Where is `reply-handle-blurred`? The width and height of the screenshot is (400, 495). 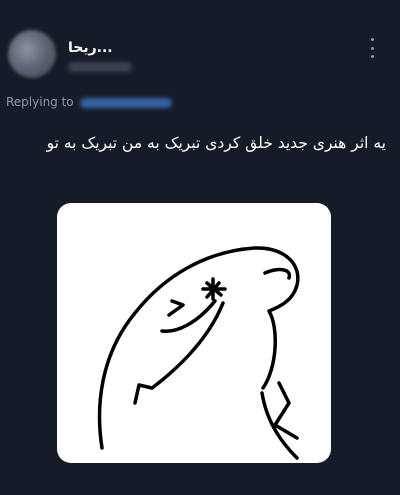 reply-handle-blurred is located at coordinates (126, 103).